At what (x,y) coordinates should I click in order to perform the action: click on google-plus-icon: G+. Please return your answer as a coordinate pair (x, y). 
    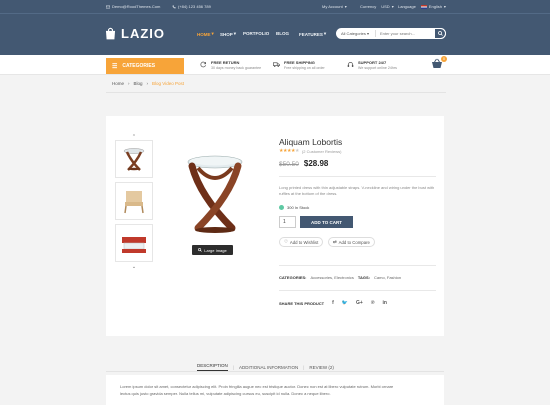
    Looking at the image, I should click on (359, 303).